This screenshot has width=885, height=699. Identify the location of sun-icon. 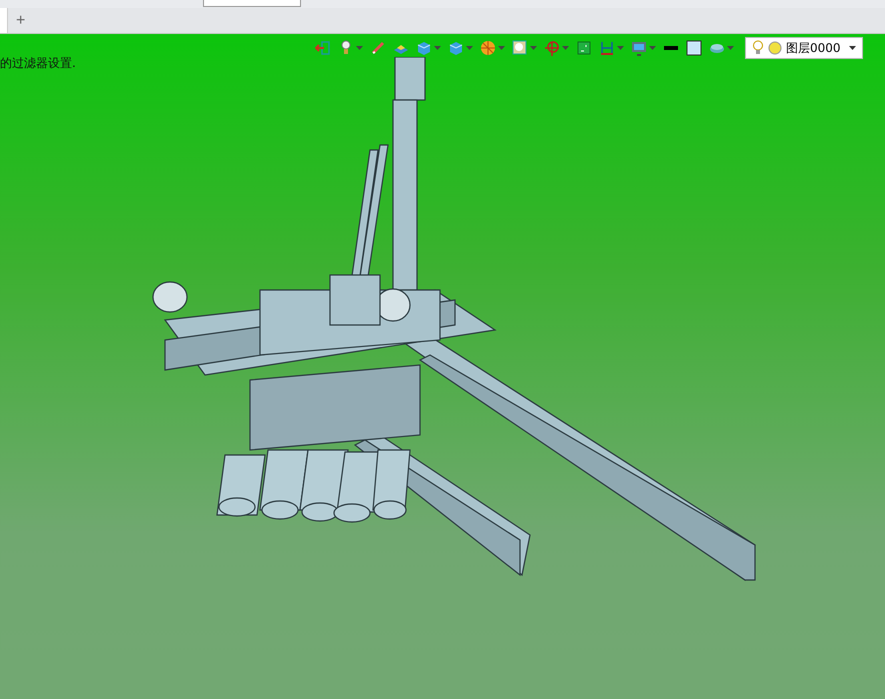
(775, 48).